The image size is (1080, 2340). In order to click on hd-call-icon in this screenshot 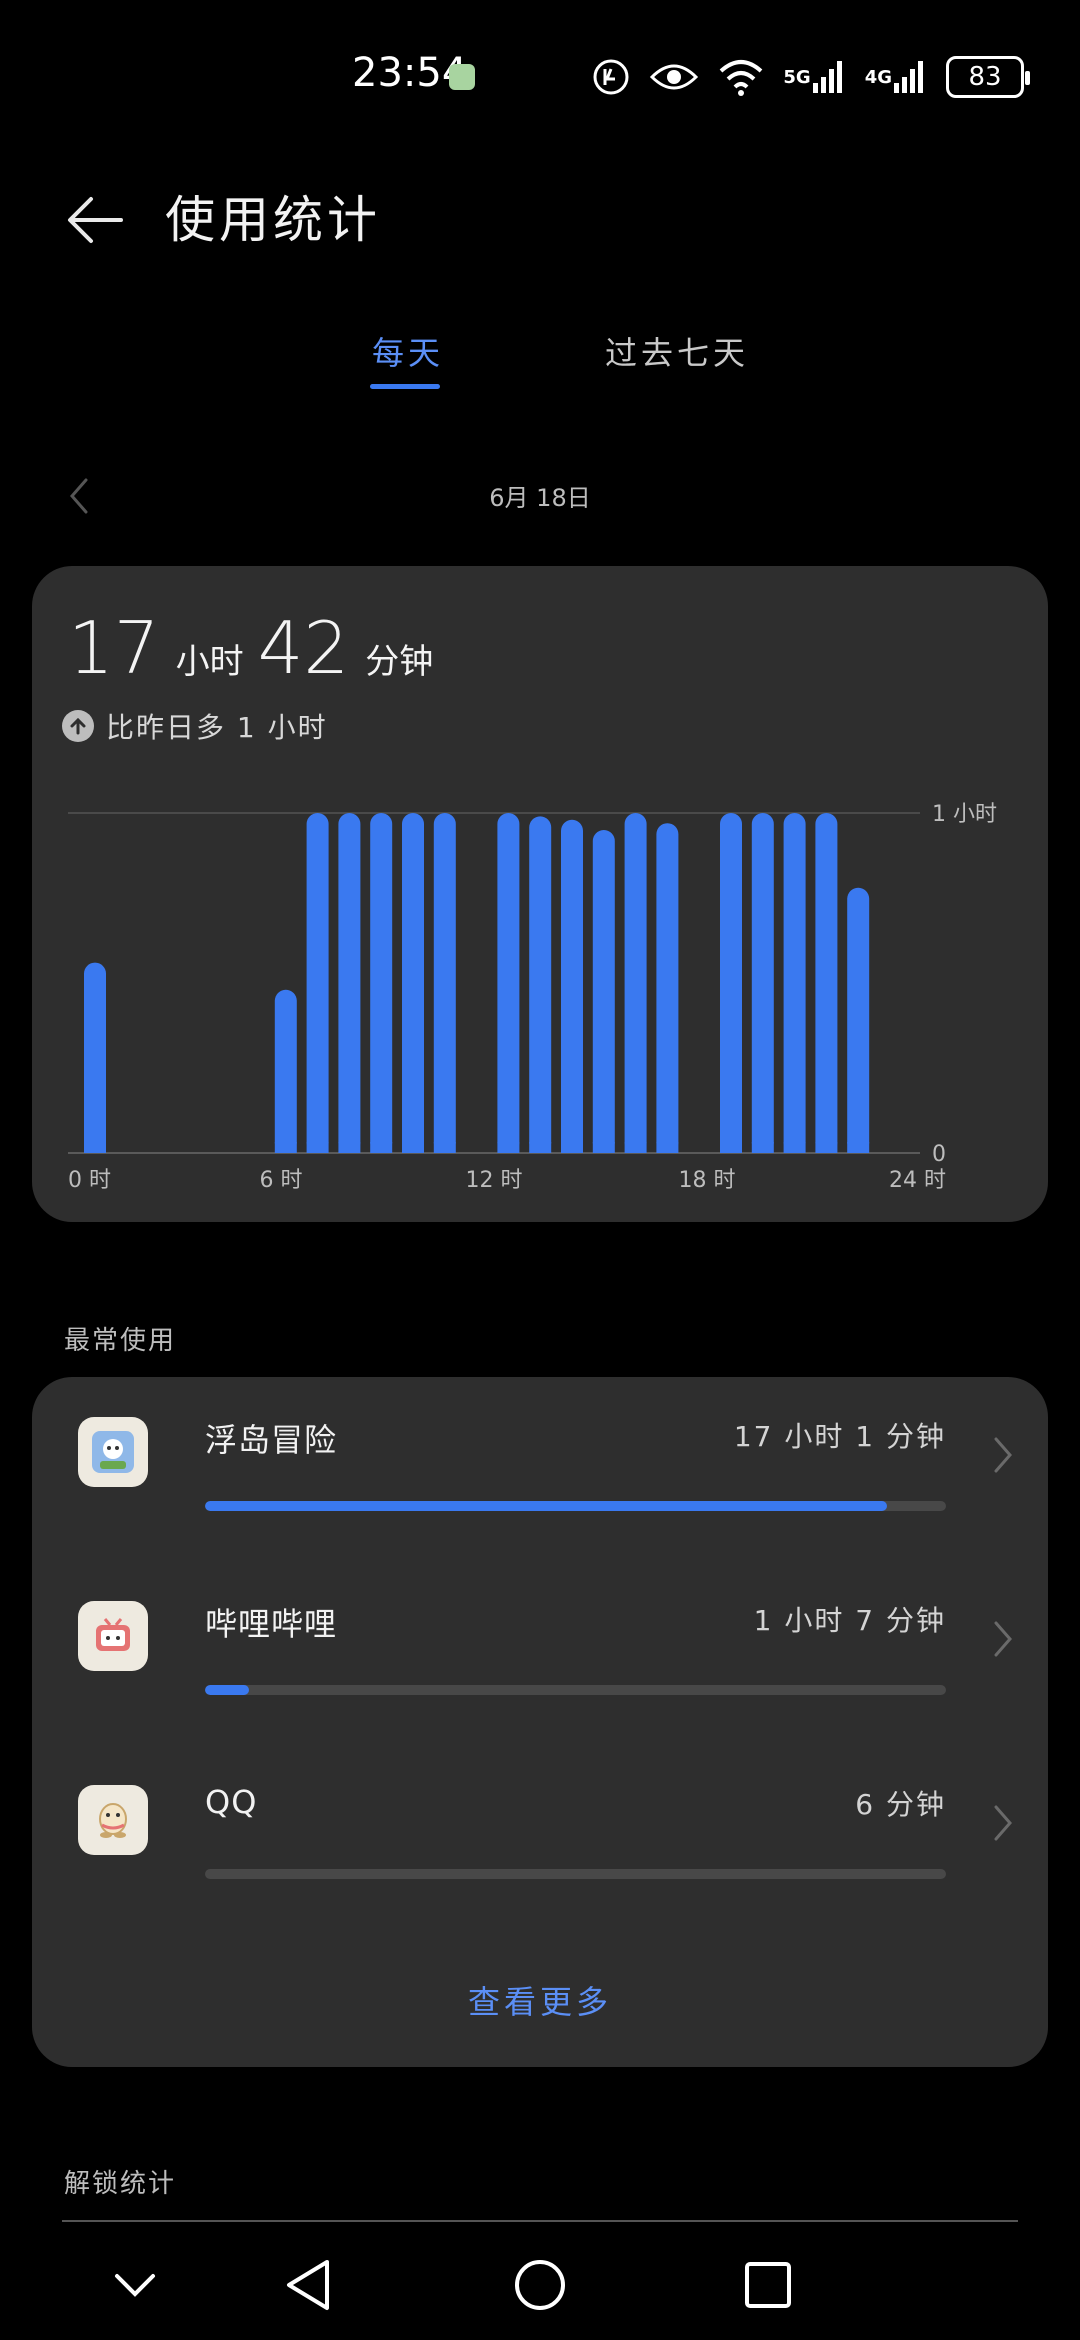, I will do `click(611, 77)`.